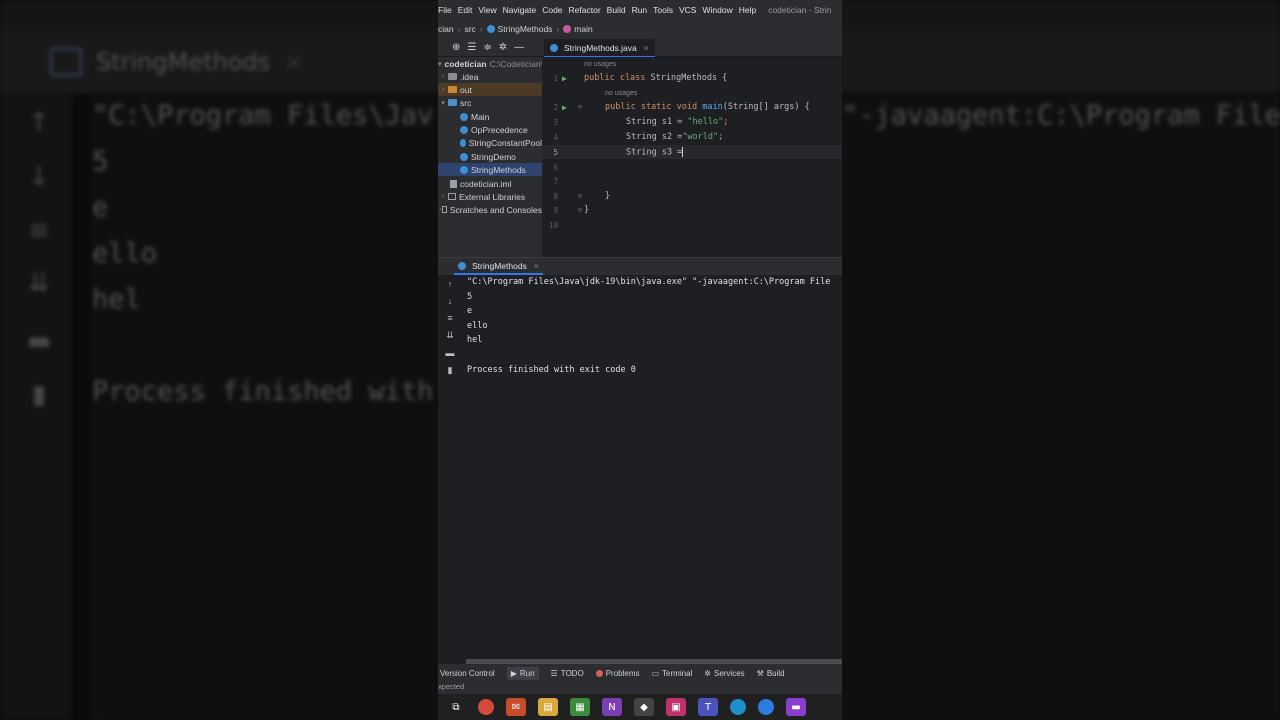  Describe the element at coordinates (555, 181) in the screenshot. I see `line-number: 7` at that location.